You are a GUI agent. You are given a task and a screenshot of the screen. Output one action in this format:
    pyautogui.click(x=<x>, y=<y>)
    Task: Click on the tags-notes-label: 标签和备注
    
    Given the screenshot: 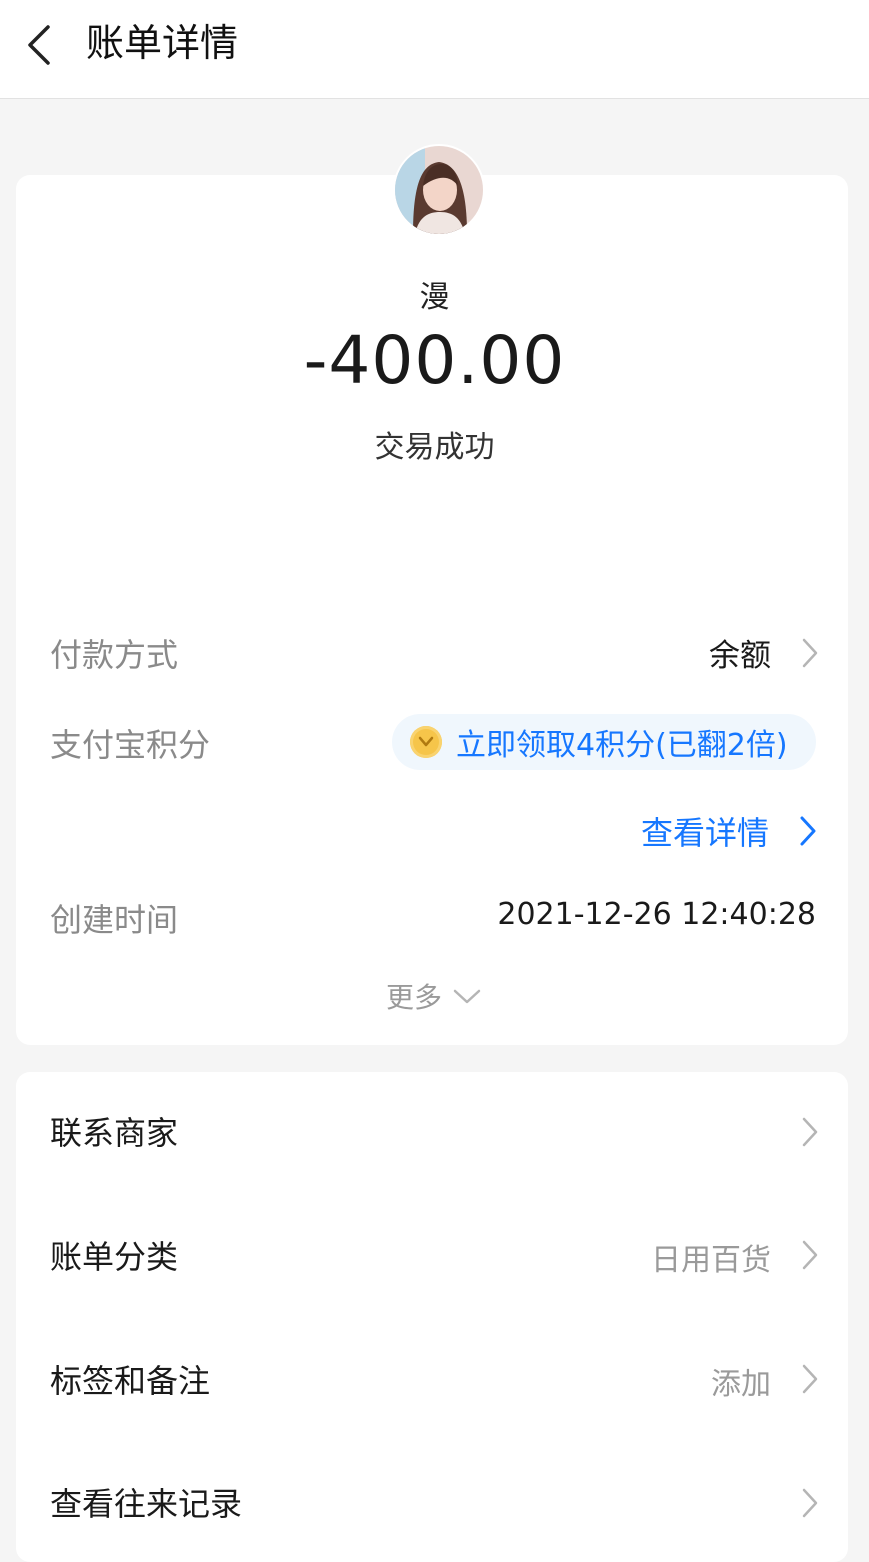 What is the action you would take?
    pyautogui.click(x=130, y=1381)
    